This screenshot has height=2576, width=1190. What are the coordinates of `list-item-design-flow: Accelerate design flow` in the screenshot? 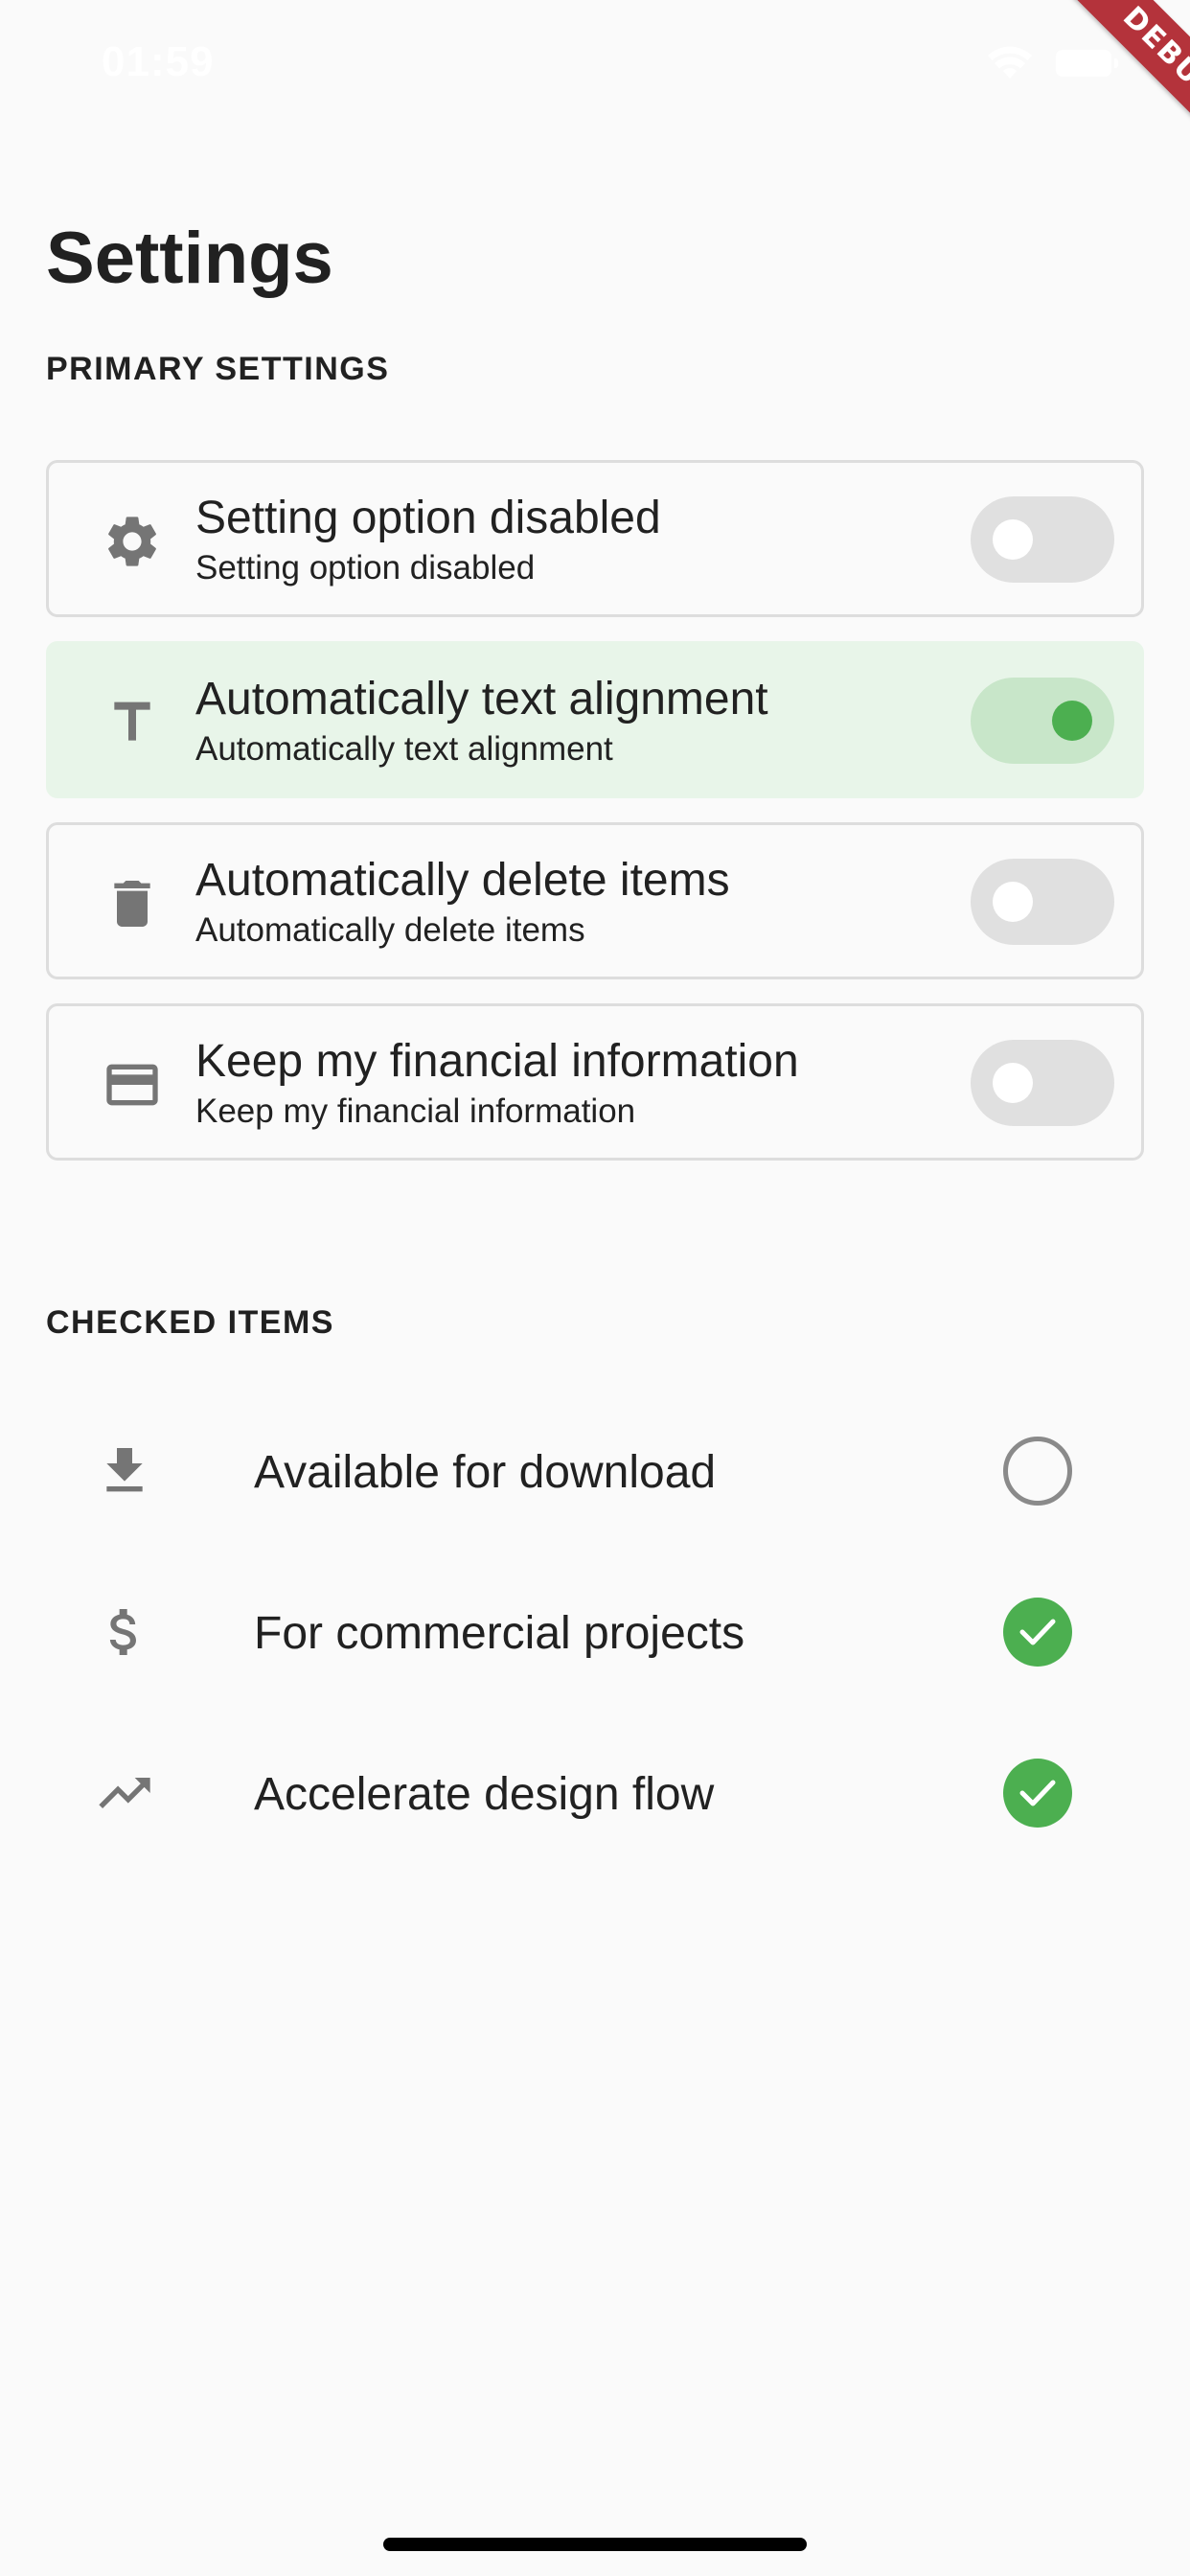 It's located at (595, 1793).